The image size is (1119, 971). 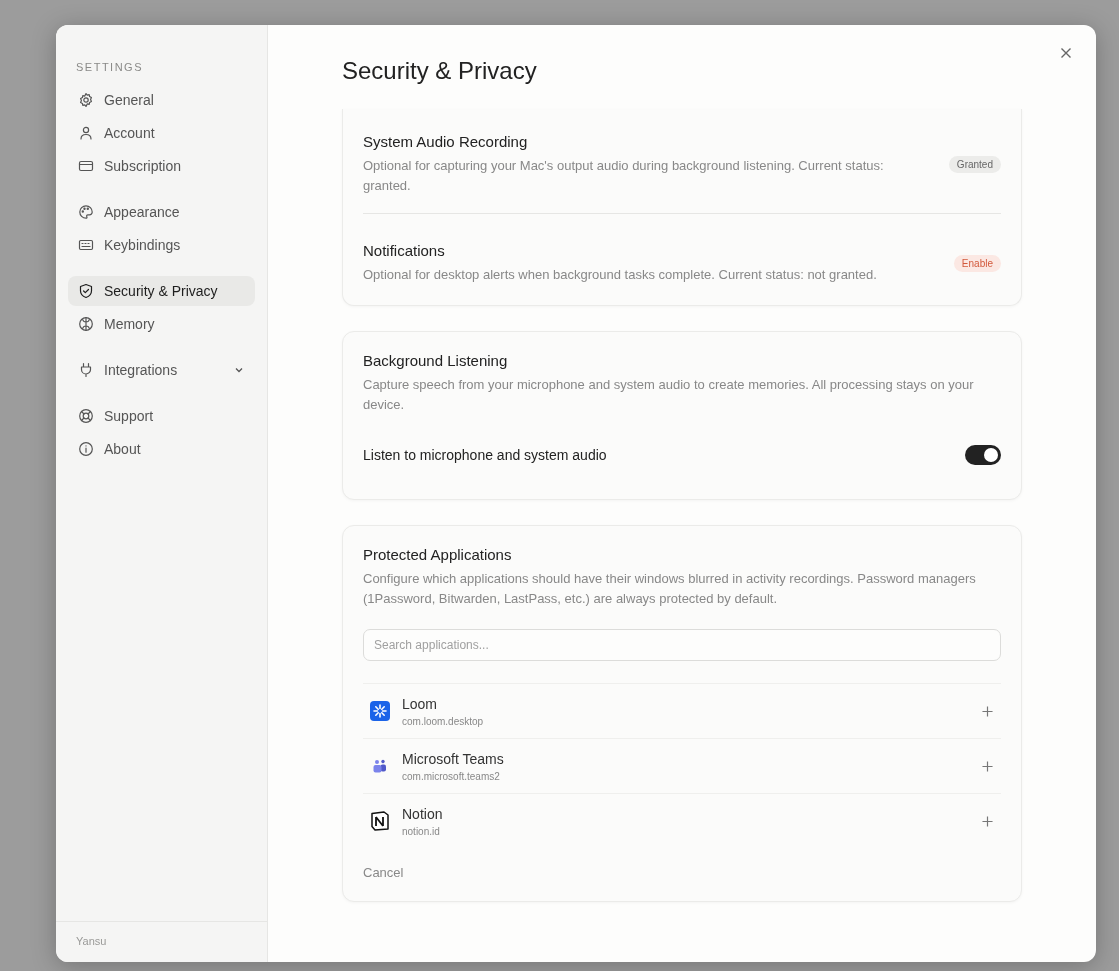 What do you see at coordinates (161, 133) in the screenshot?
I see `sidebar-item: Account` at bounding box center [161, 133].